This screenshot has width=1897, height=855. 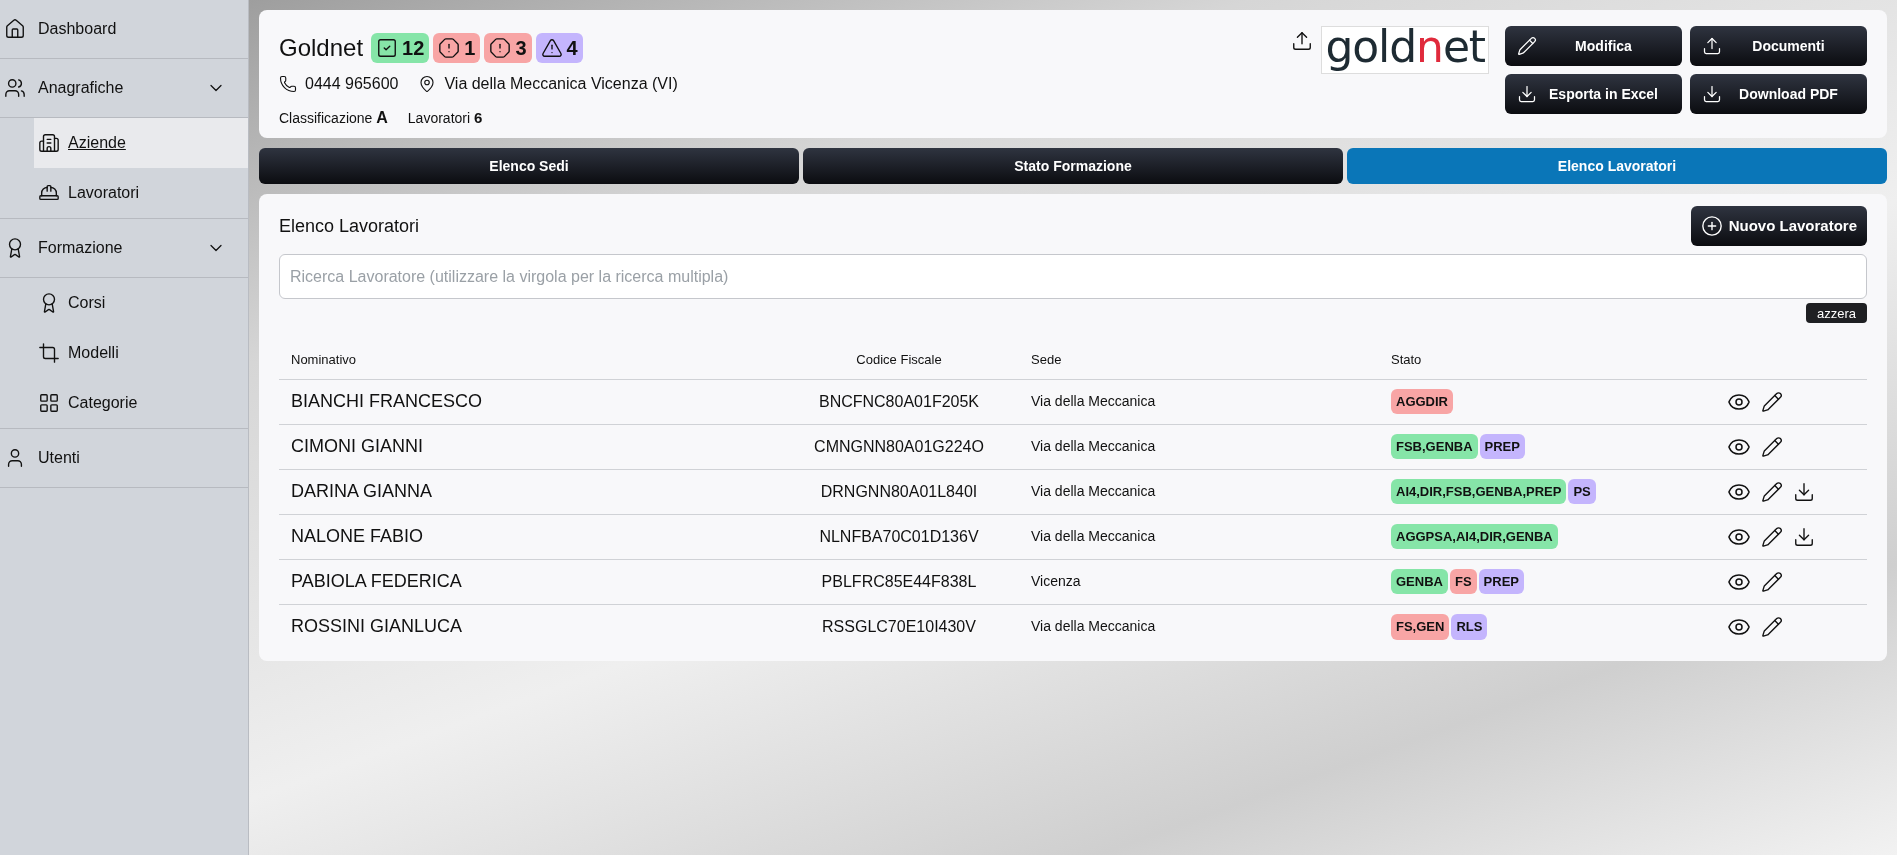 I want to click on tab: Stato Formazione, so click(x=1073, y=166).